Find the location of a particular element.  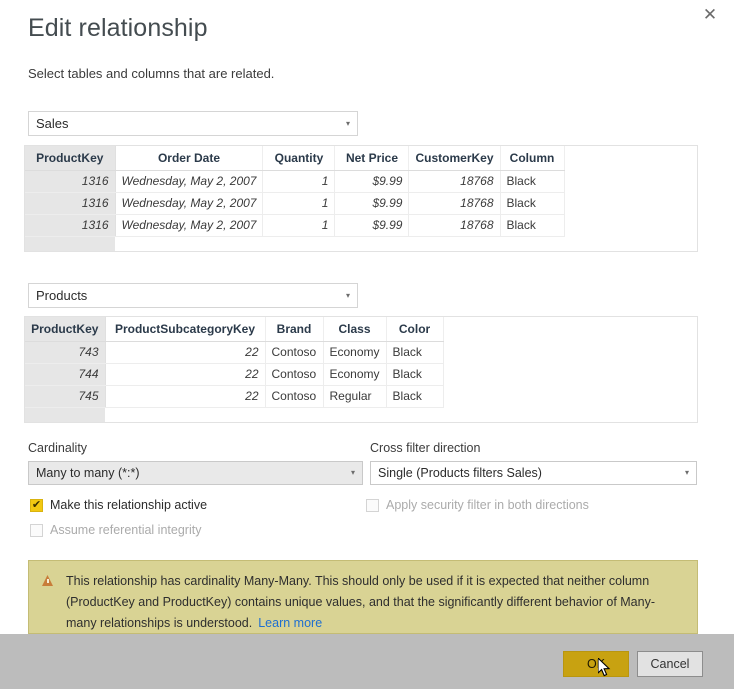

column-header: Net Price is located at coordinates (372, 158).